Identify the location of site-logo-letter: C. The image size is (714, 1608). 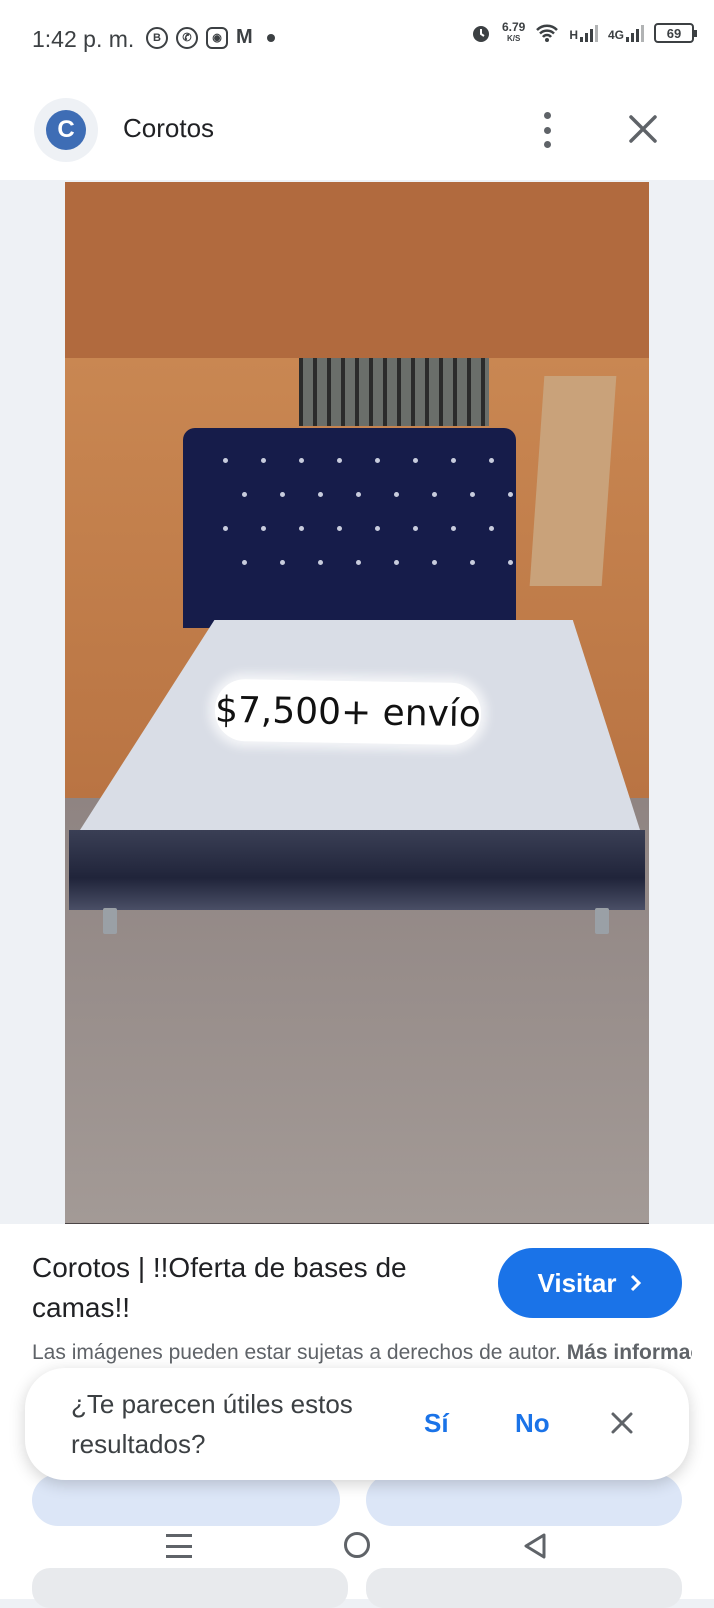
(66, 130).